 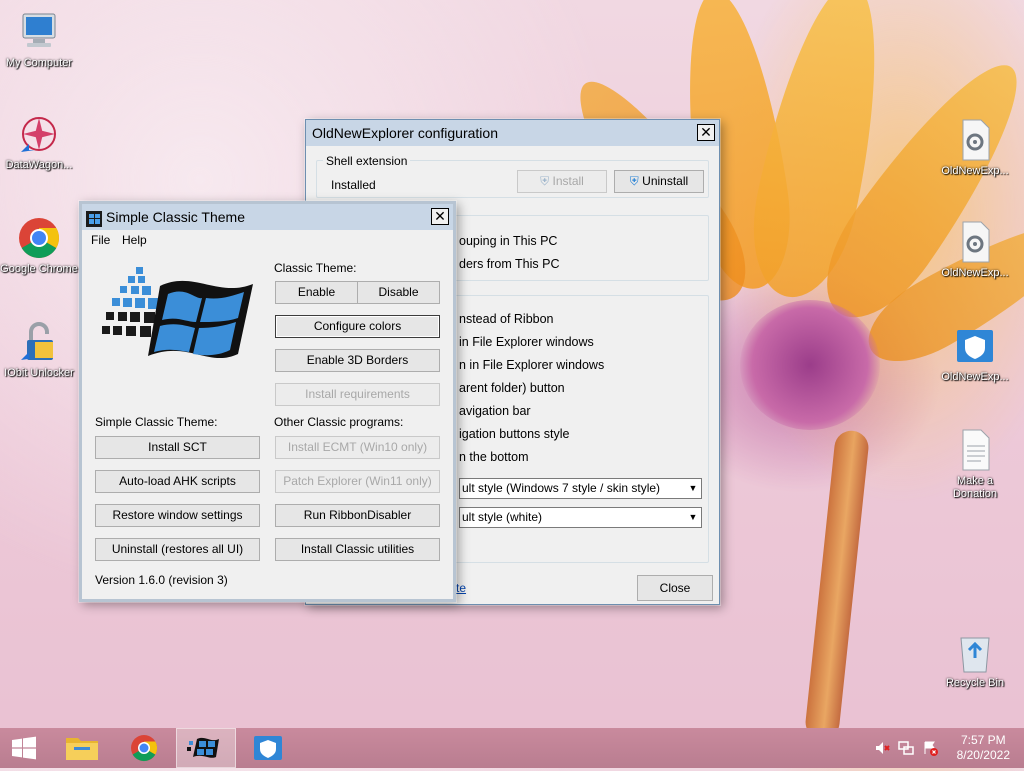 What do you see at coordinates (100, 240) in the screenshot?
I see `menu-file: File` at bounding box center [100, 240].